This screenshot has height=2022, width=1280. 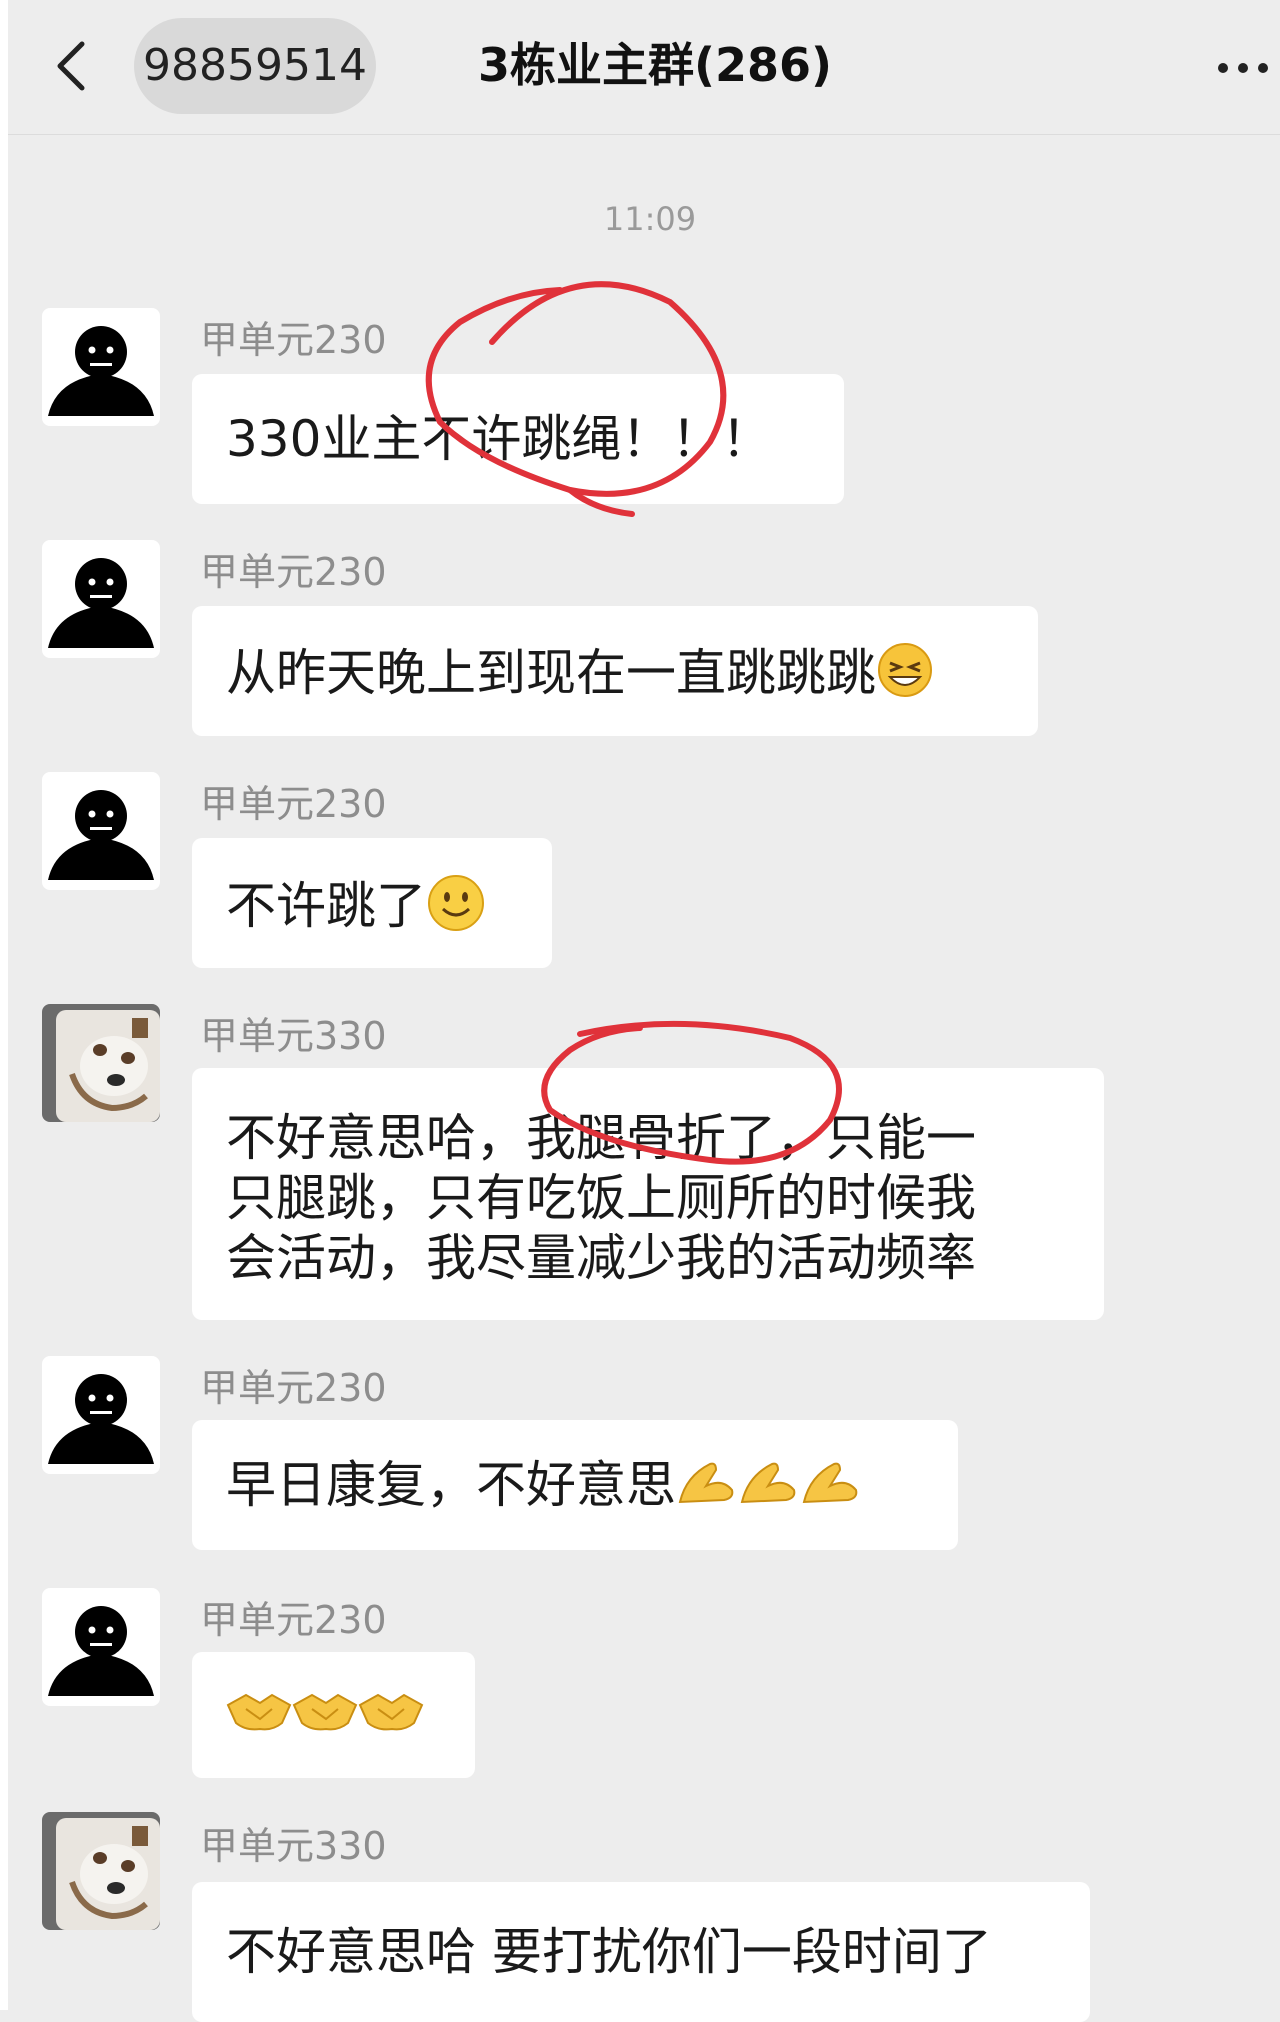 What do you see at coordinates (1243, 68) in the screenshot?
I see `more-options-icon` at bounding box center [1243, 68].